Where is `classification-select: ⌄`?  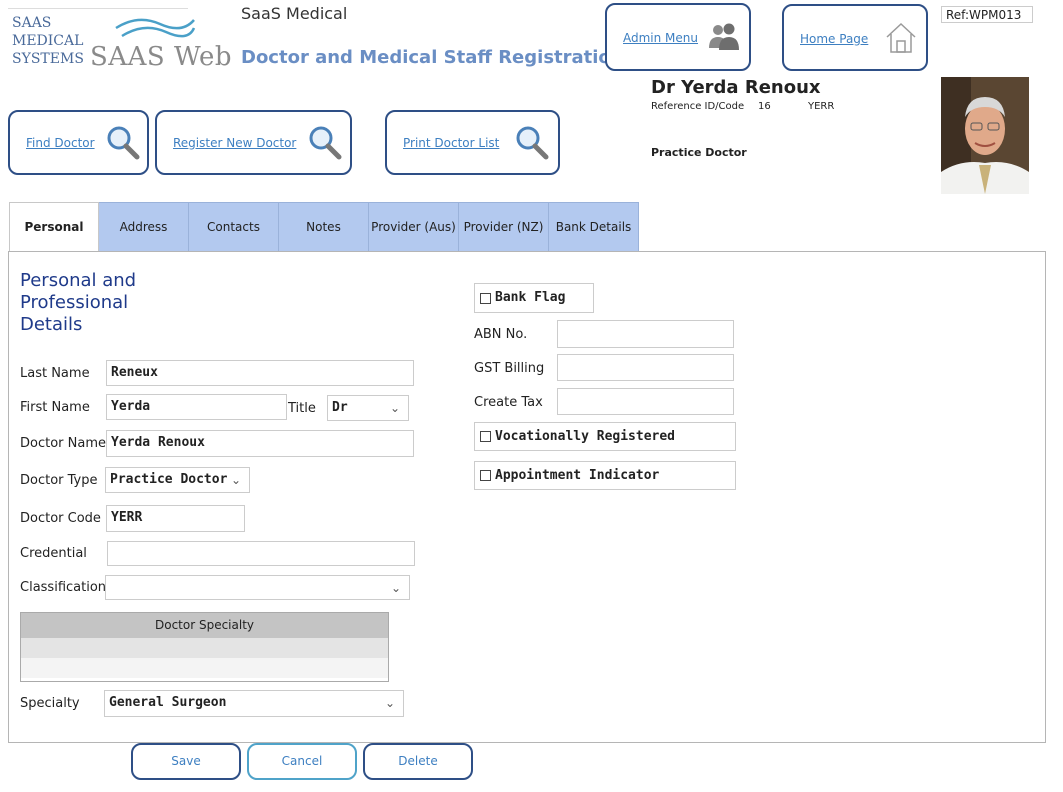
classification-select: ⌄ is located at coordinates (257, 587).